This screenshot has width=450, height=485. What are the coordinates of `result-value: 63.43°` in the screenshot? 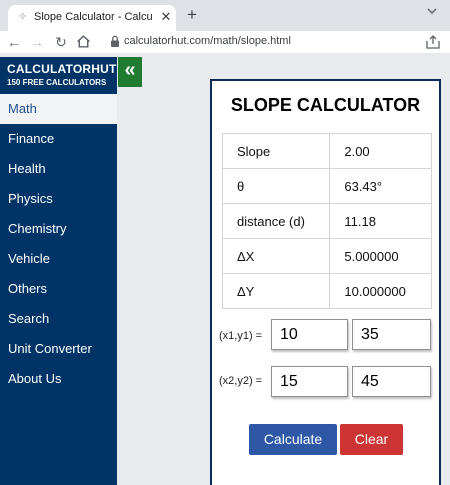 It's located at (380, 186).